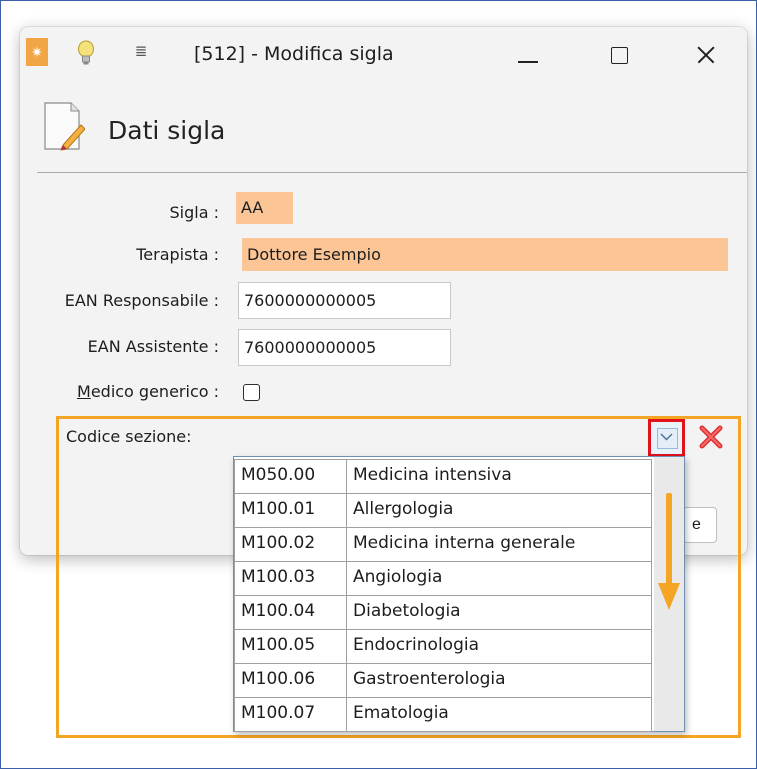  What do you see at coordinates (290, 714) in the screenshot?
I see `dropdown-code-cell: M100.07` at bounding box center [290, 714].